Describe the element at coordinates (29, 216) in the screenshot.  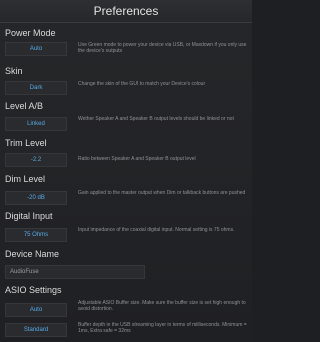
I see `digital-input-label: Digital Input` at that location.